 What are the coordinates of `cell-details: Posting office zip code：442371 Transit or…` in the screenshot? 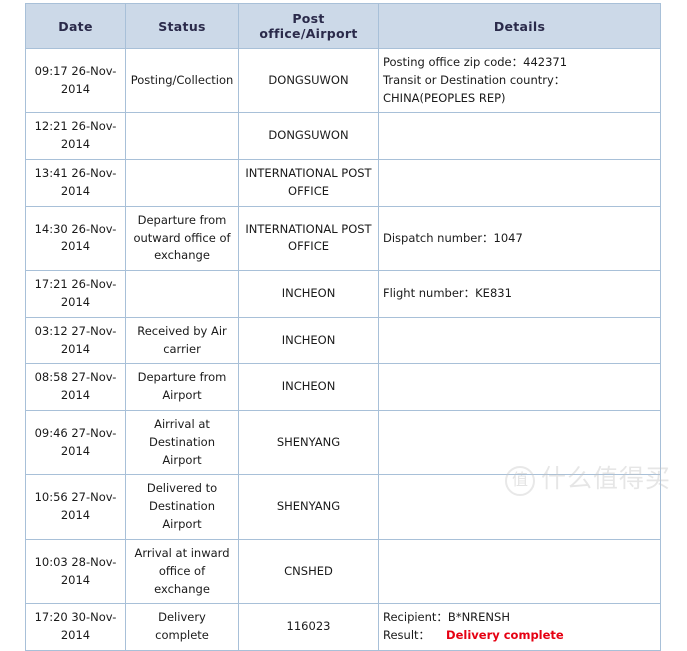 It's located at (519, 80).